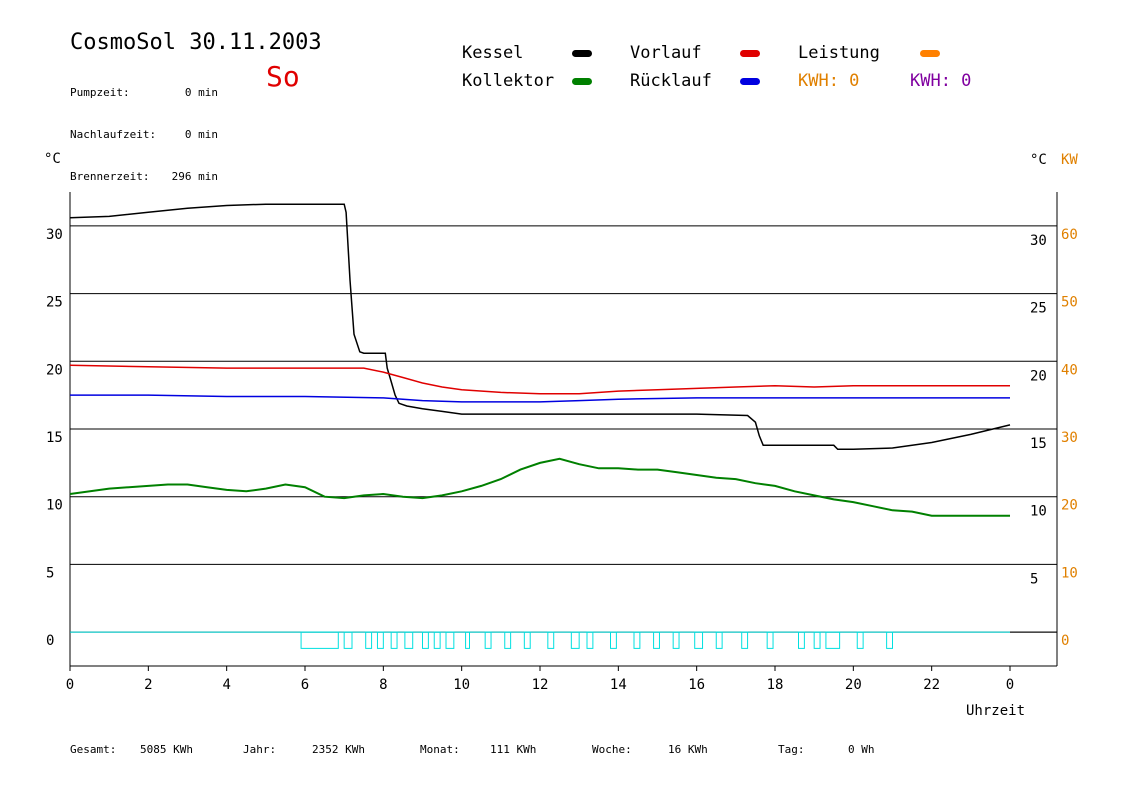  I want to click on x-tick-label: 18, so click(775, 685).